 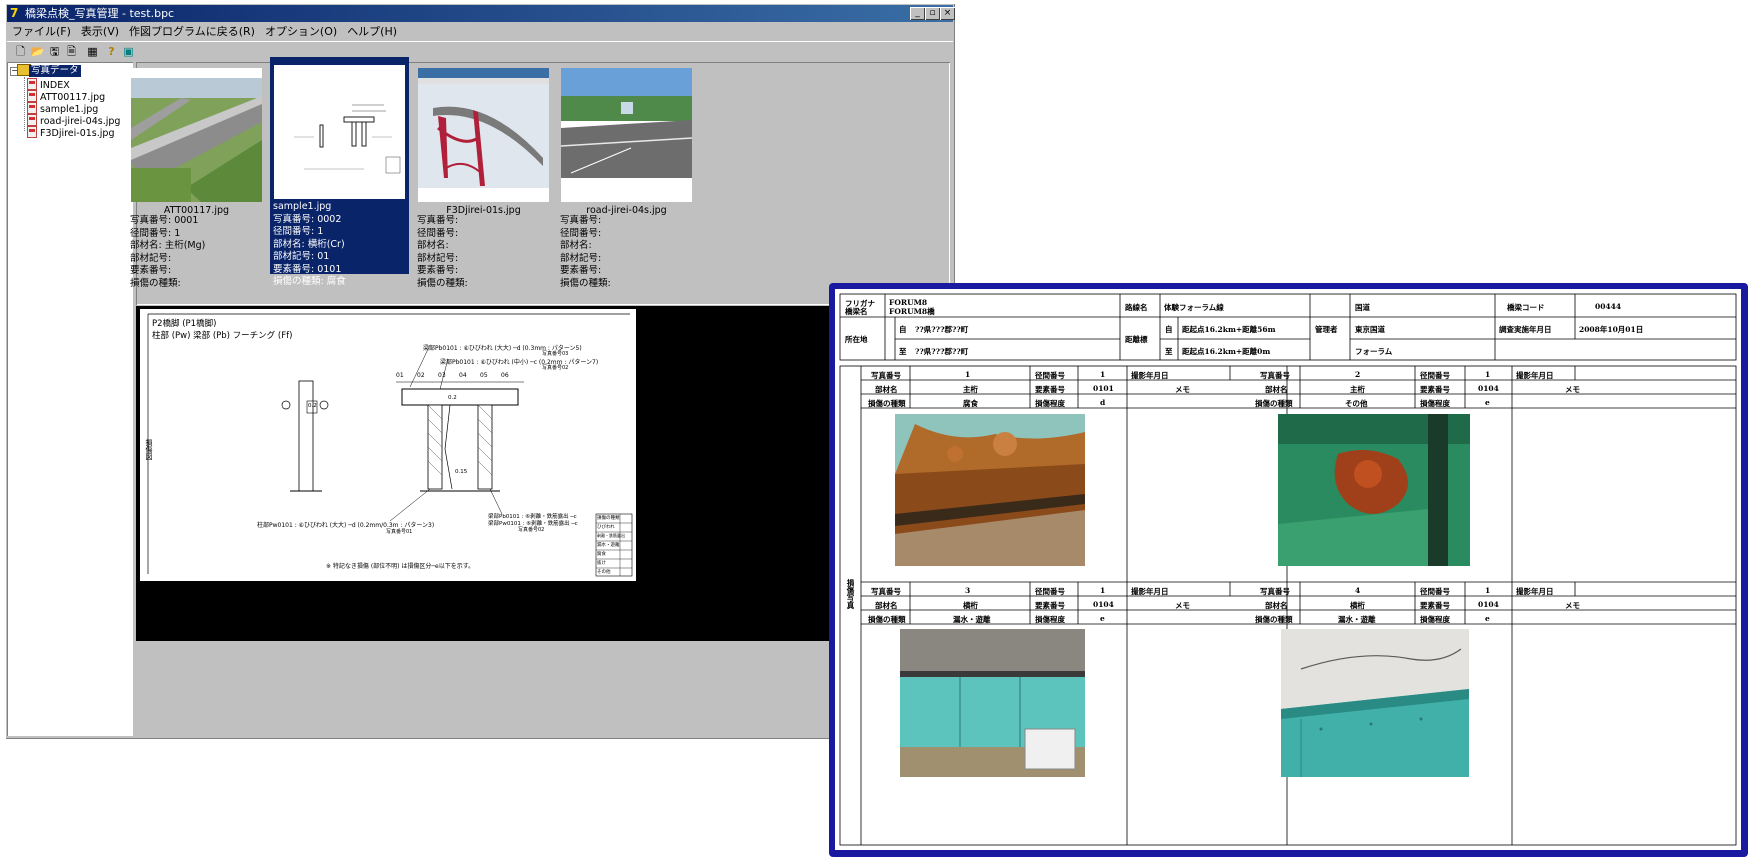 What do you see at coordinates (196, 135) in the screenshot?
I see `photo-road-aerial` at bounding box center [196, 135].